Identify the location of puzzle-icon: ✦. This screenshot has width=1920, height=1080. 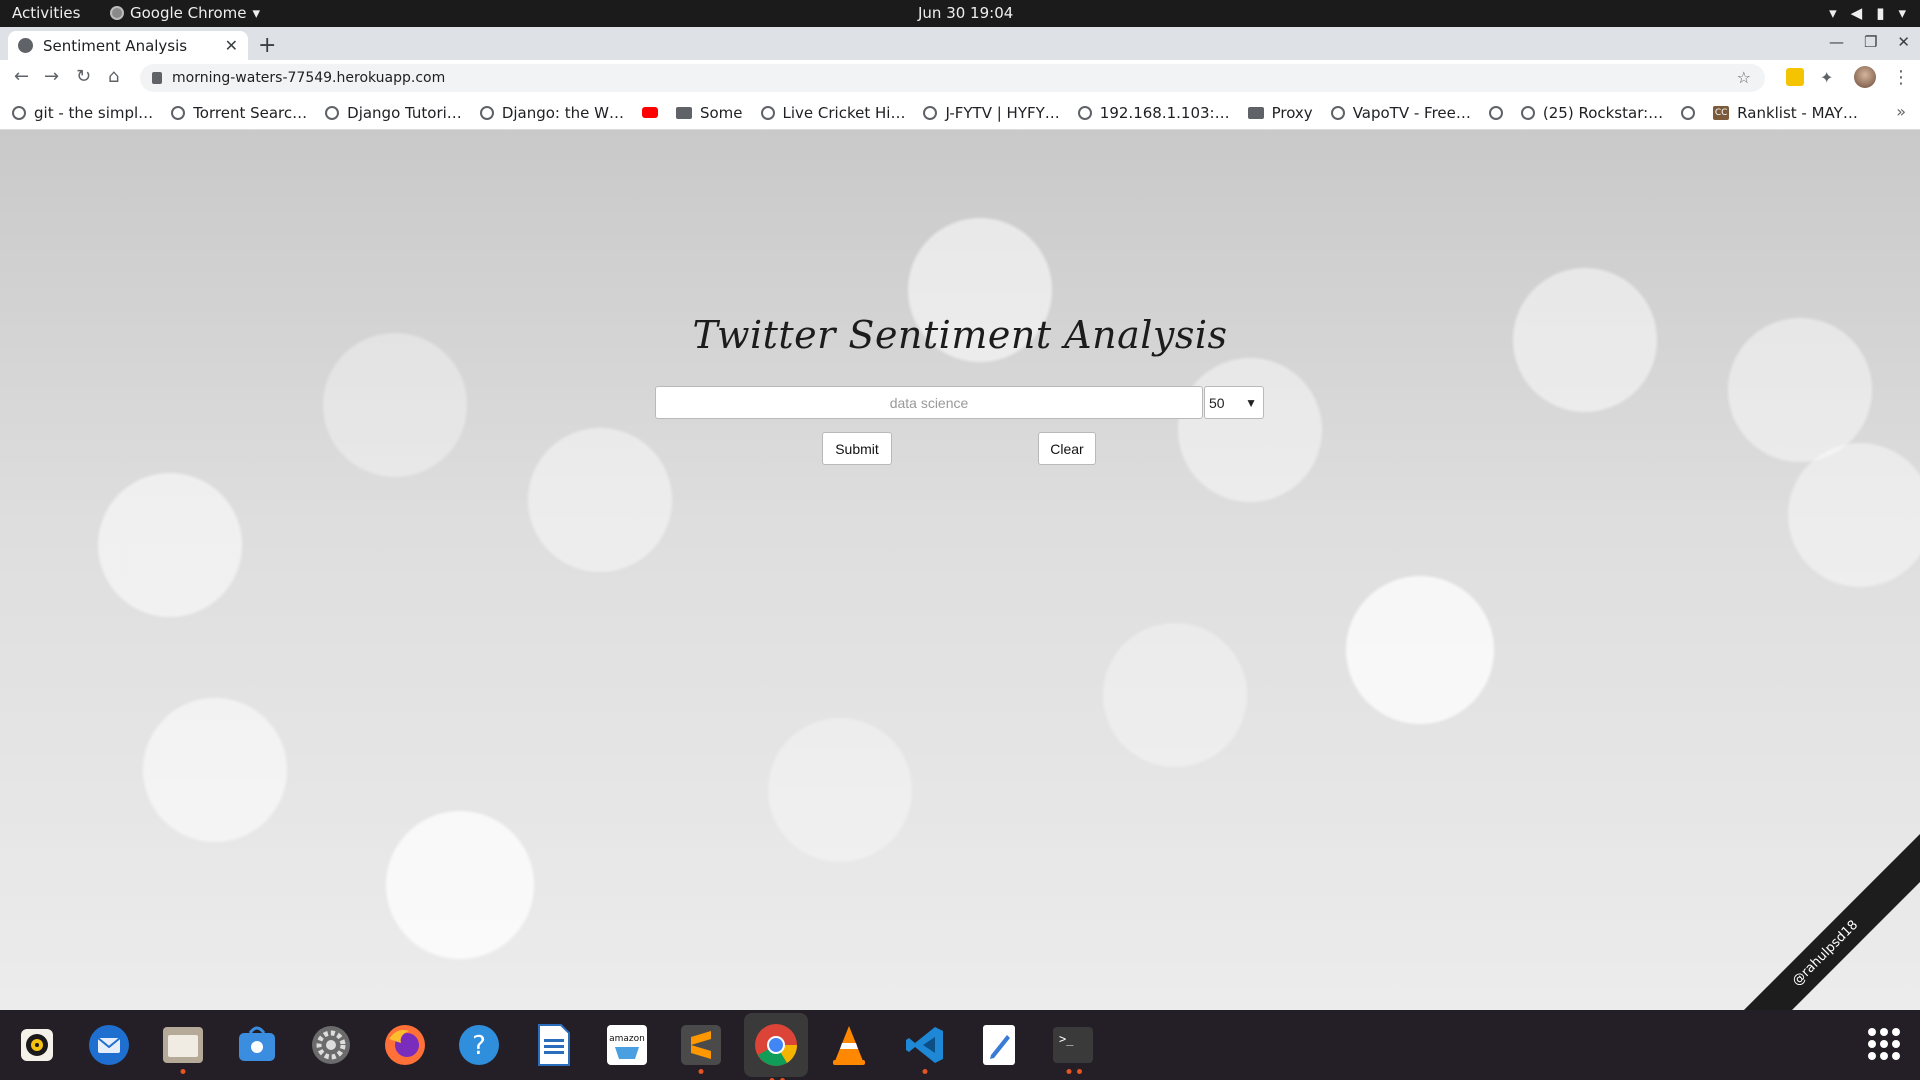
(1829, 77).